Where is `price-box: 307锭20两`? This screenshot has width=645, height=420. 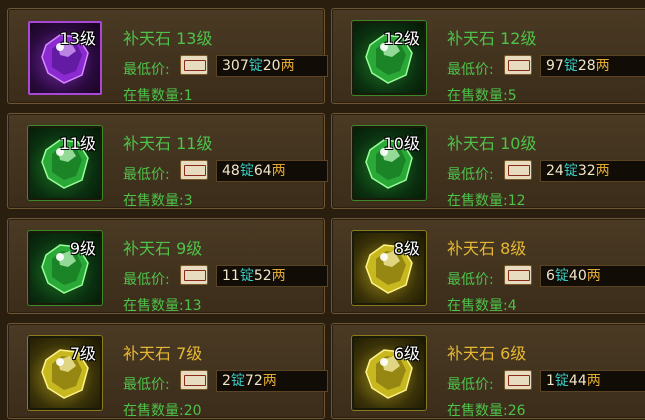 price-box: 307锭20两 is located at coordinates (272, 66).